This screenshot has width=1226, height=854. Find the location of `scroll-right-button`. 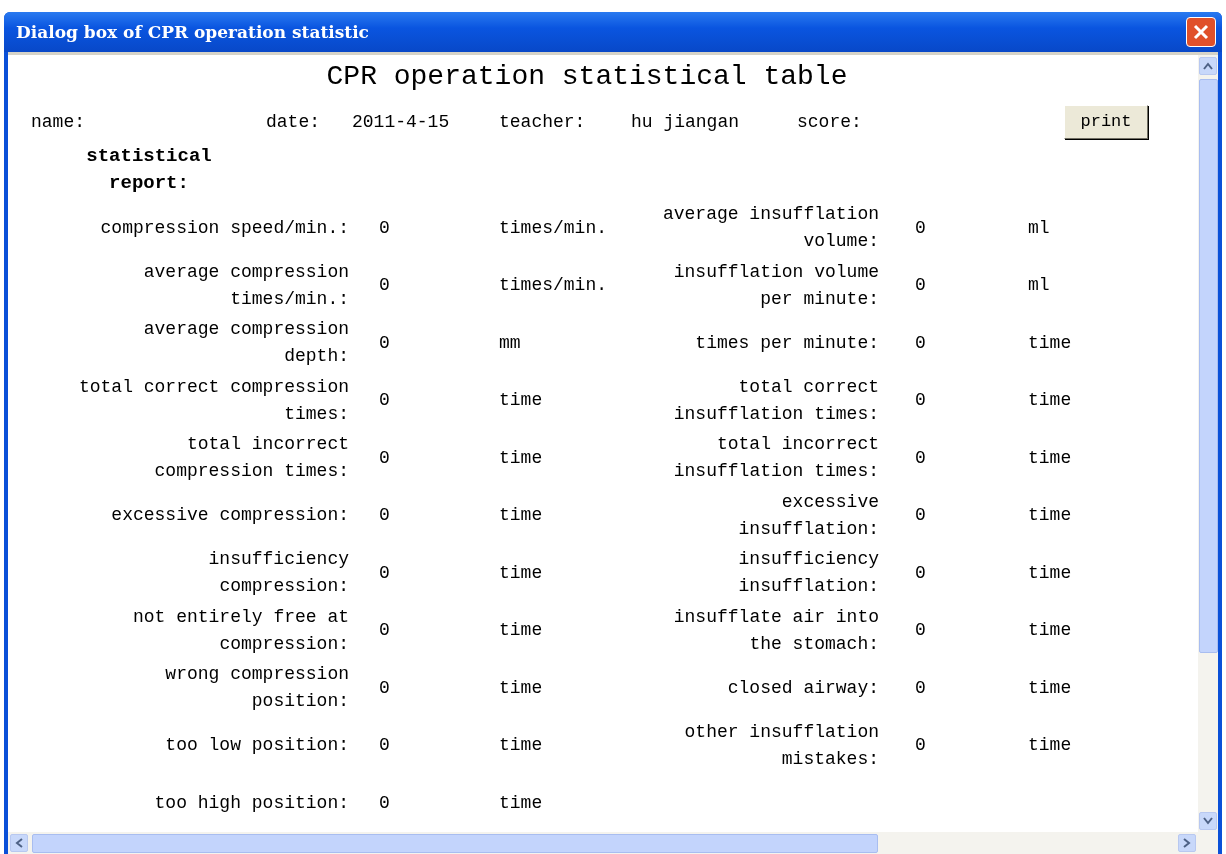

scroll-right-button is located at coordinates (1187, 843).